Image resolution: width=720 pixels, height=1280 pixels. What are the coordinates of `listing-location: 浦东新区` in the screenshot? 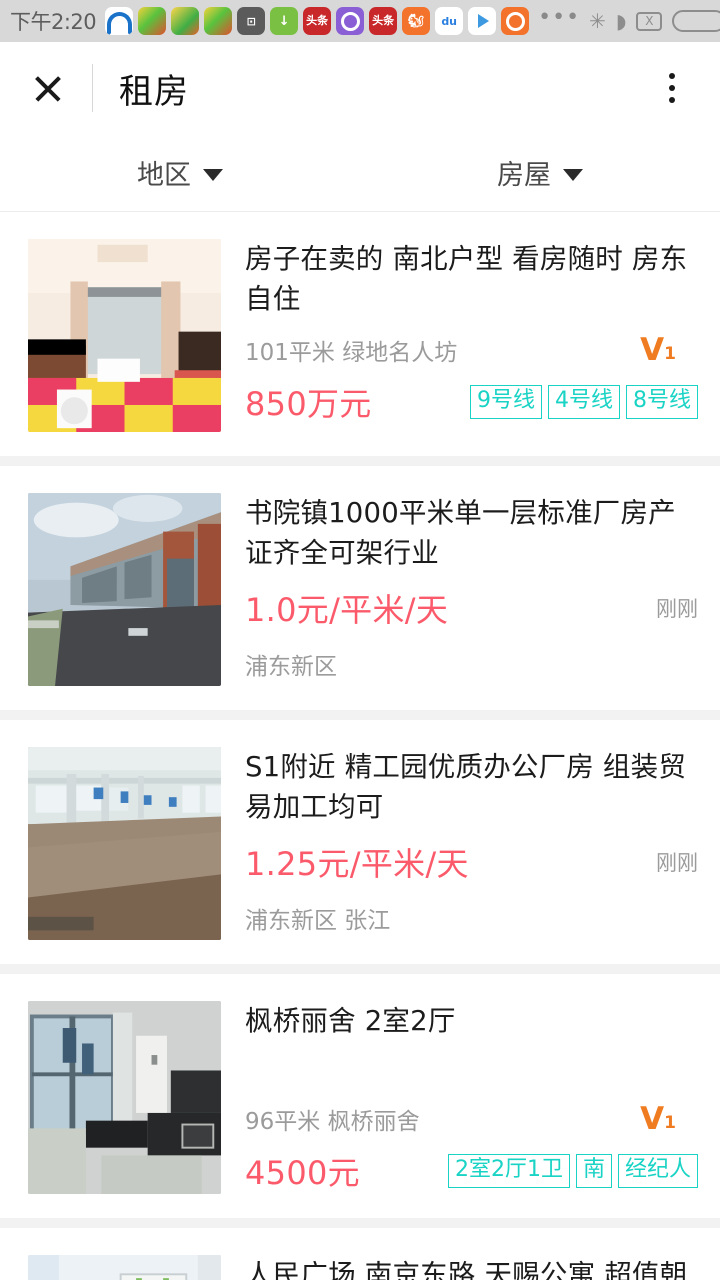 It's located at (291, 667).